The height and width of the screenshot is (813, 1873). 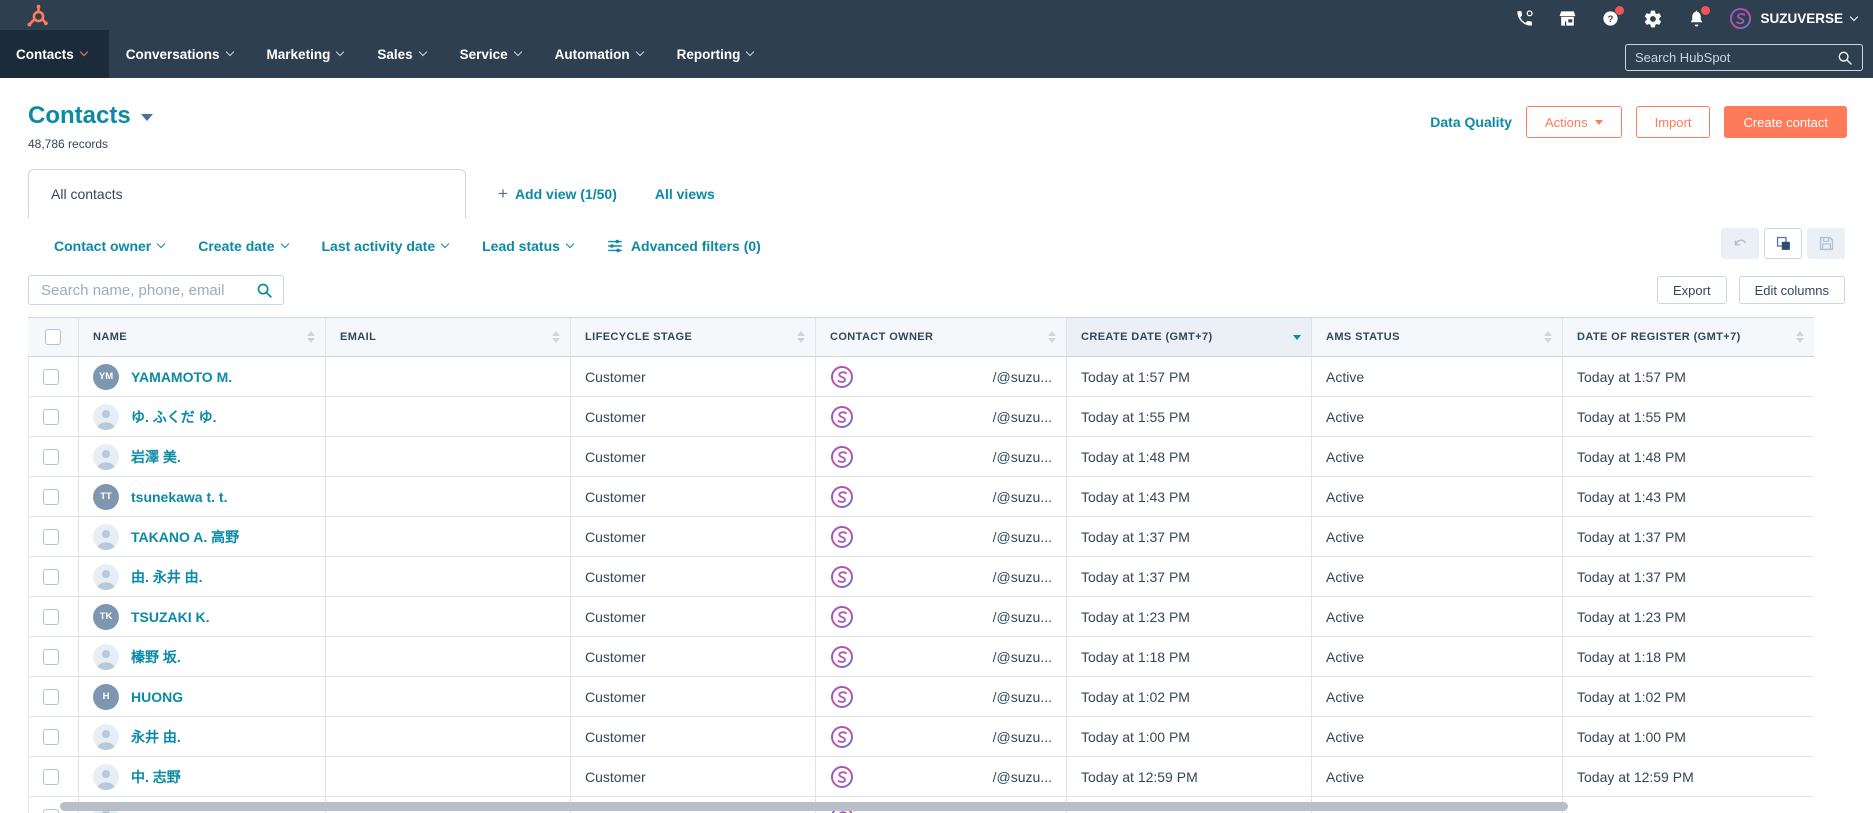 What do you see at coordinates (527, 246) in the screenshot?
I see `filter-lead-status: Lead status` at bounding box center [527, 246].